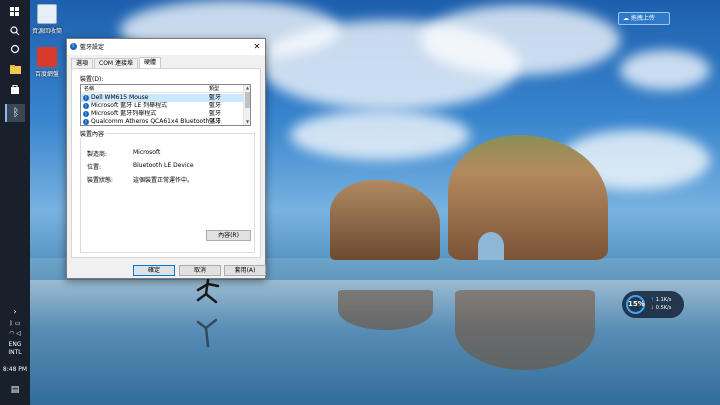  What do you see at coordinates (47, 31) in the screenshot?
I see `recycle-bin-label: 資源回收筒` at bounding box center [47, 31].